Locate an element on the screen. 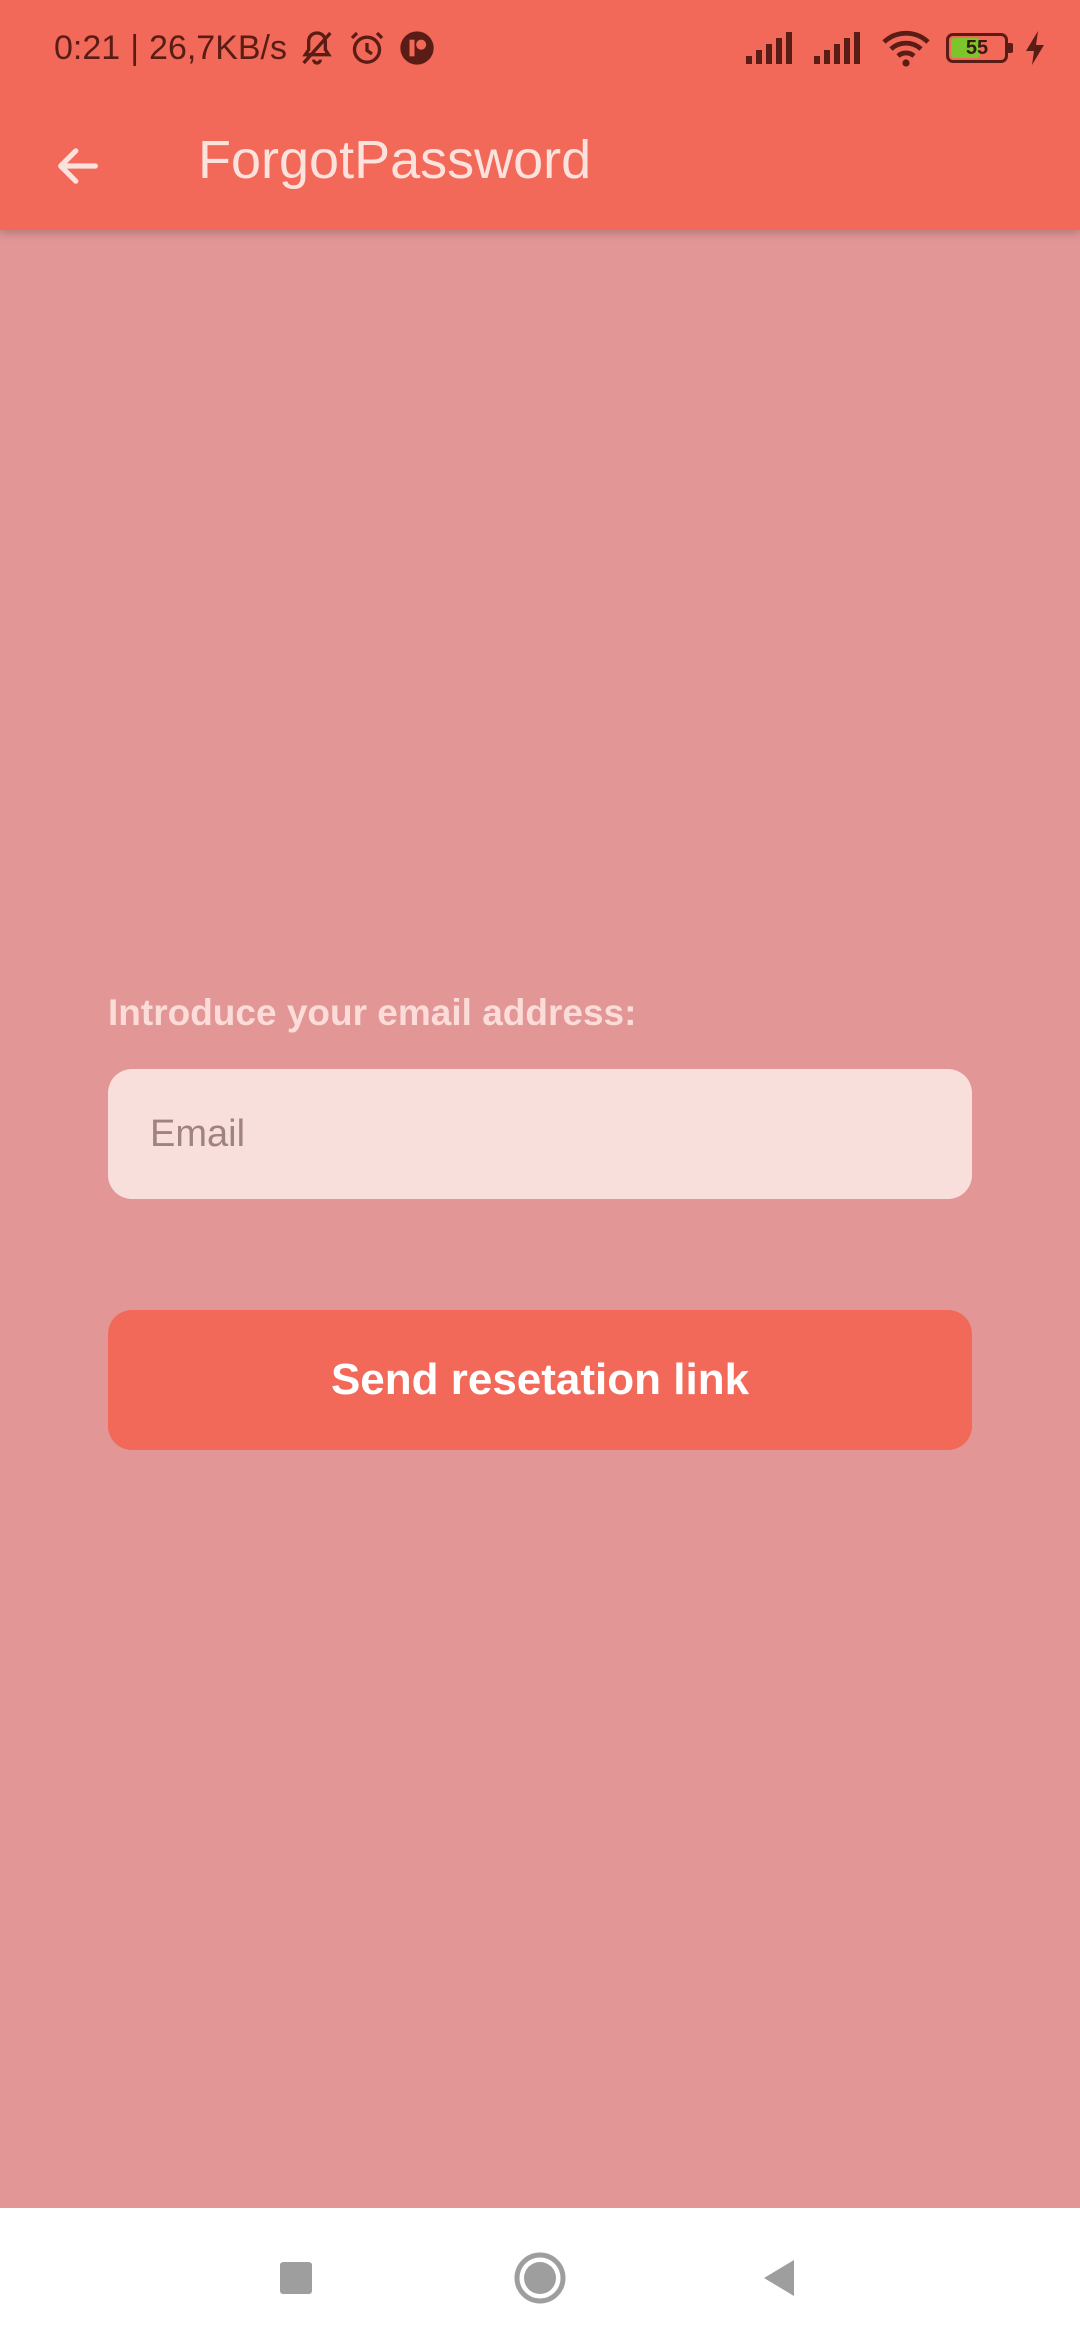 This screenshot has width=1080, height=2340. charging-icon is located at coordinates (1035, 48).